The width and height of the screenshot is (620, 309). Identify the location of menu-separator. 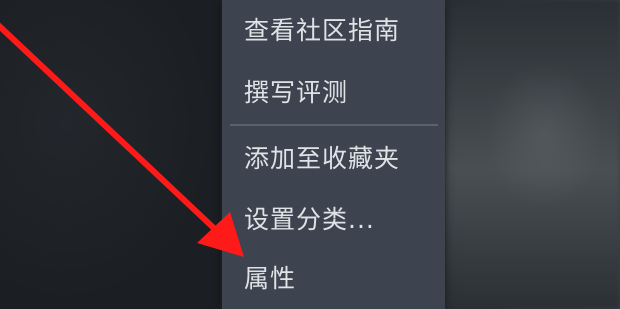
(334, 125).